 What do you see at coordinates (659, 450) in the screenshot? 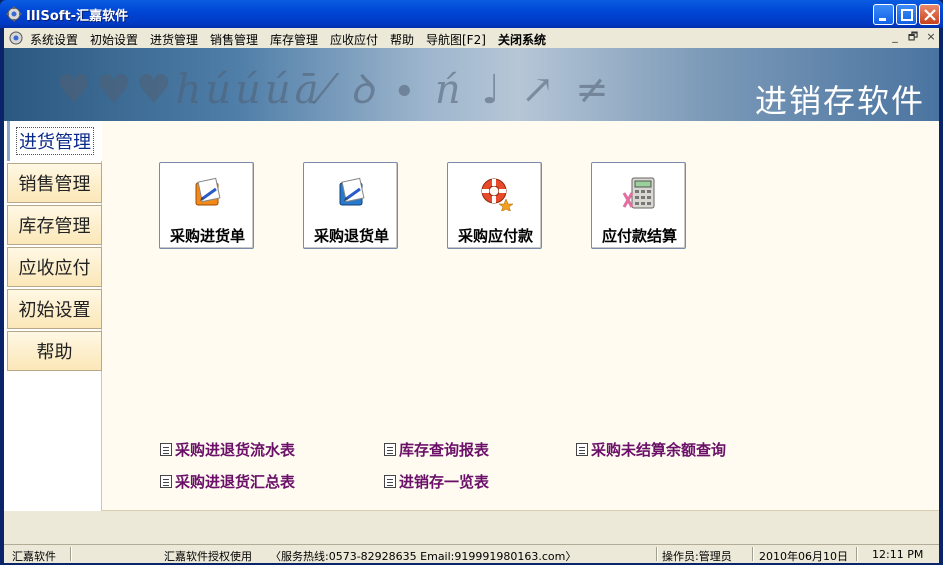
I see `report-link-label: 采购未结算余额查询` at bounding box center [659, 450].